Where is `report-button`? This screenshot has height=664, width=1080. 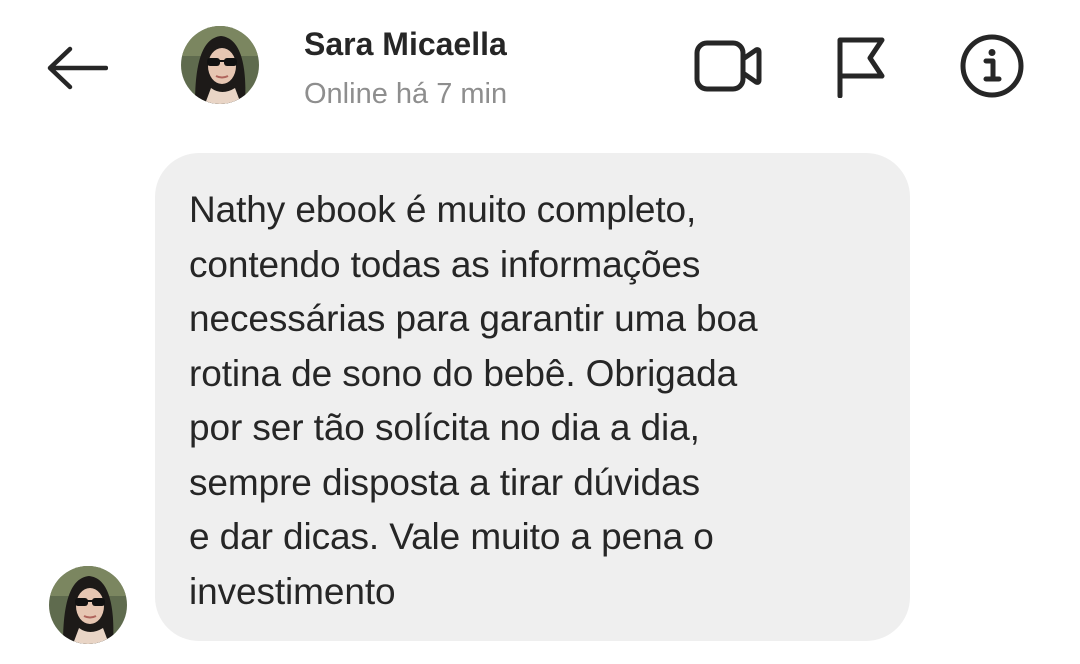
report-button is located at coordinates (860, 66).